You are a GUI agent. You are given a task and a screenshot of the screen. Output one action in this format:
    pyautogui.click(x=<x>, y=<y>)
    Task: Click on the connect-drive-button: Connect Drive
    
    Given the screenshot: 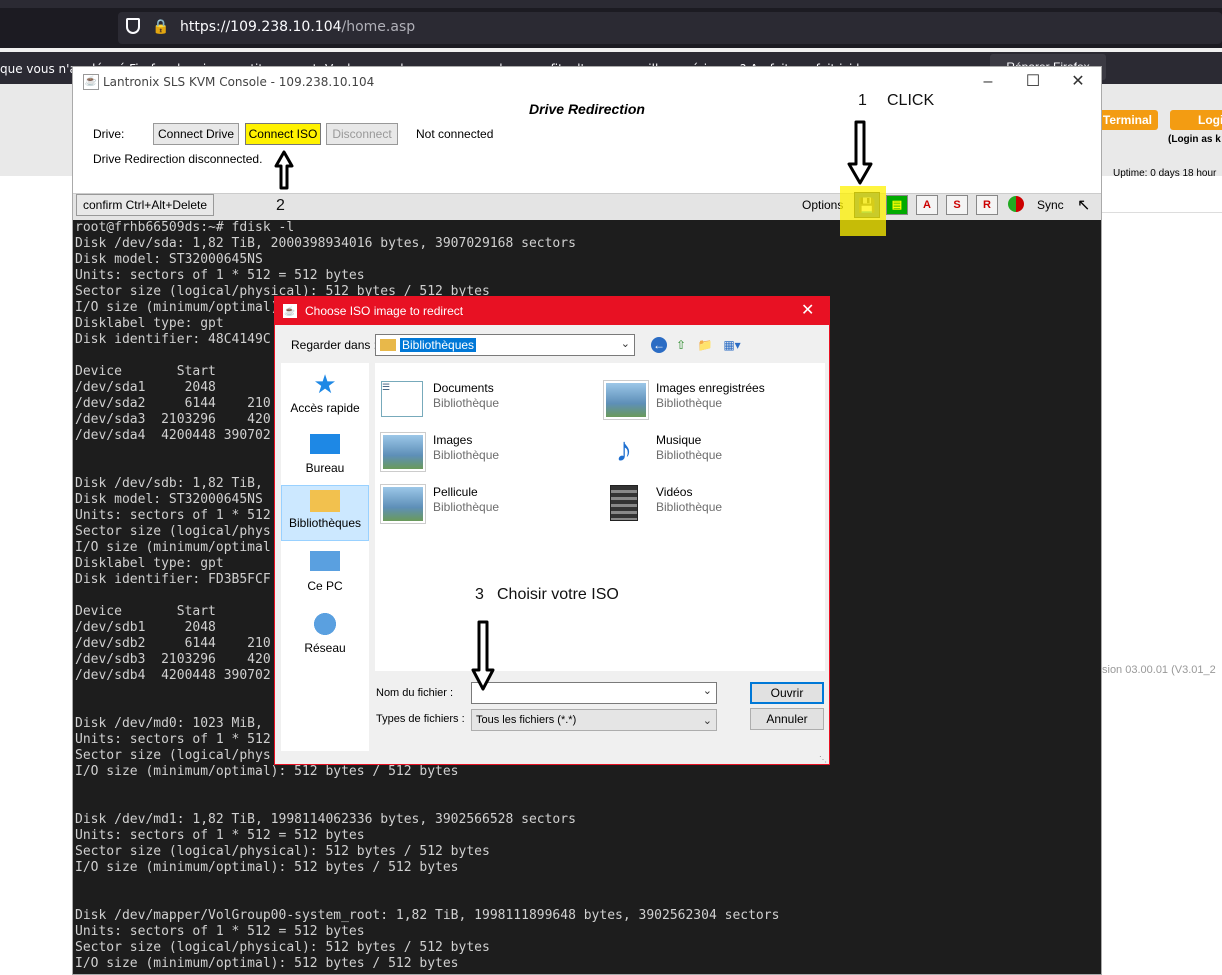 What is the action you would take?
    pyautogui.click(x=196, y=134)
    